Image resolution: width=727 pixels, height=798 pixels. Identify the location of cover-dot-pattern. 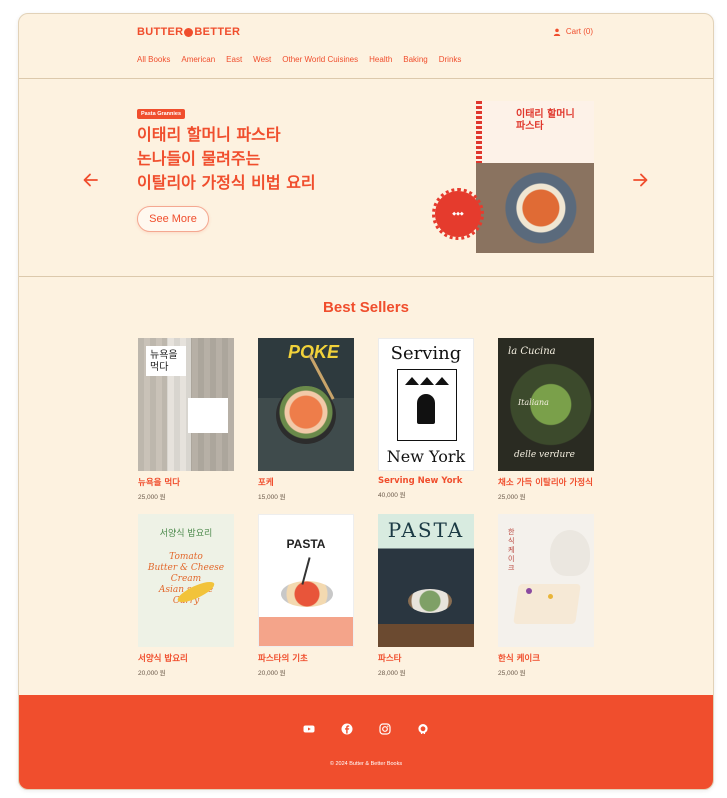
(479, 132).